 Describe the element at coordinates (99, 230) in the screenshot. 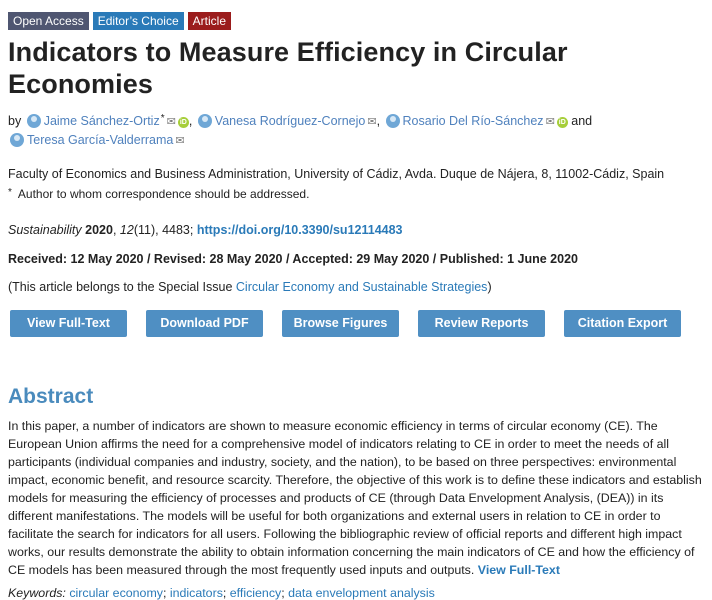

I see `citation-year: 2020` at that location.